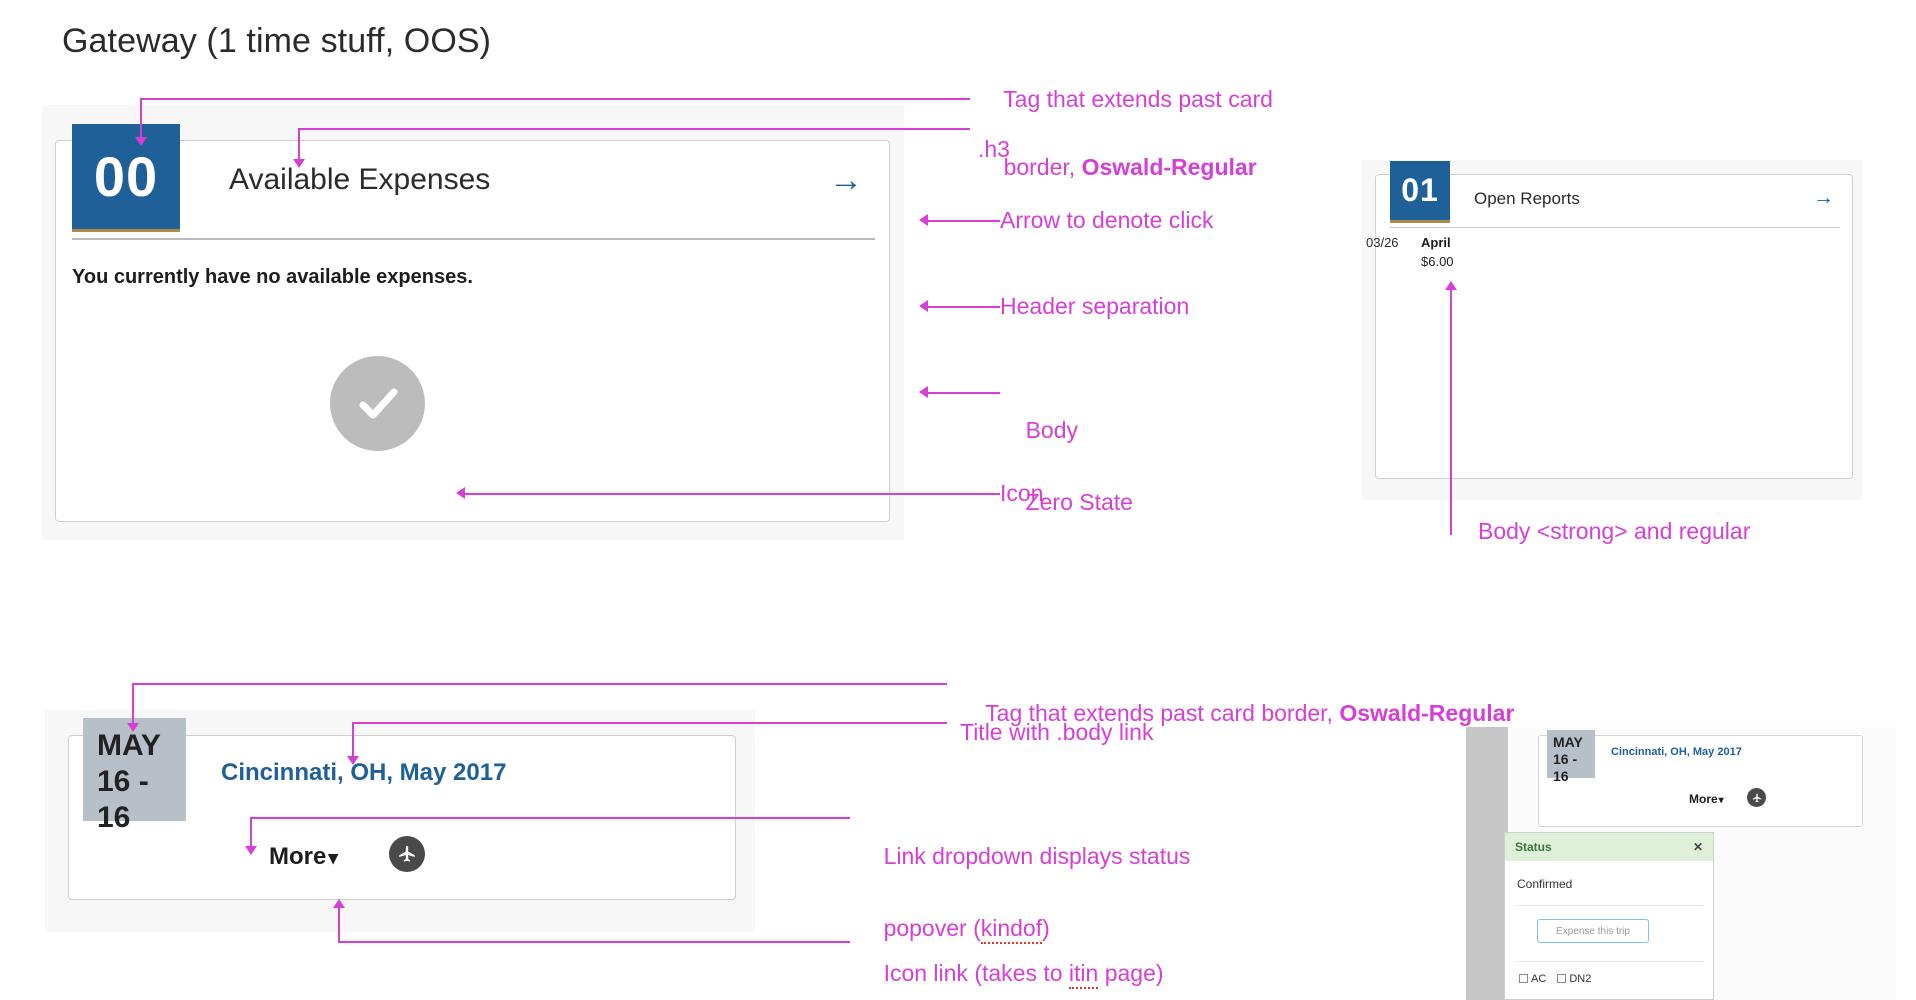  I want to click on leader-line-tag-extends-drop, so click(141, 118).